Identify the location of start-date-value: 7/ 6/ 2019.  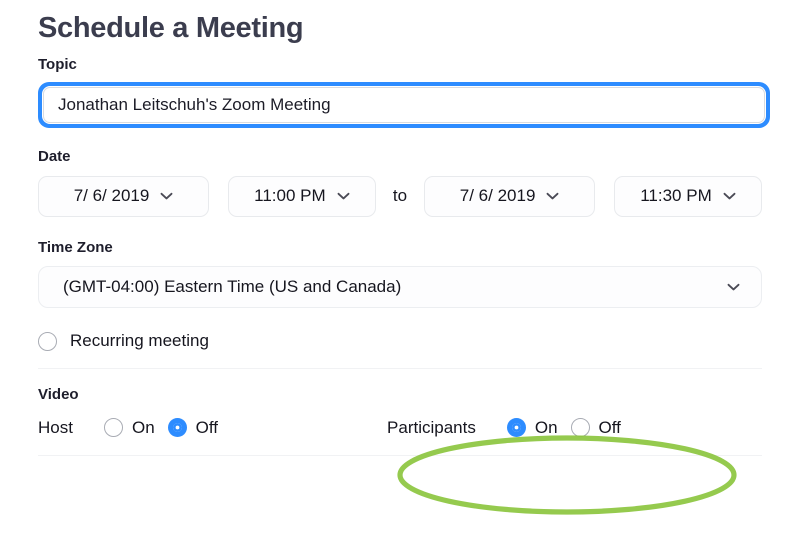
(111, 196).